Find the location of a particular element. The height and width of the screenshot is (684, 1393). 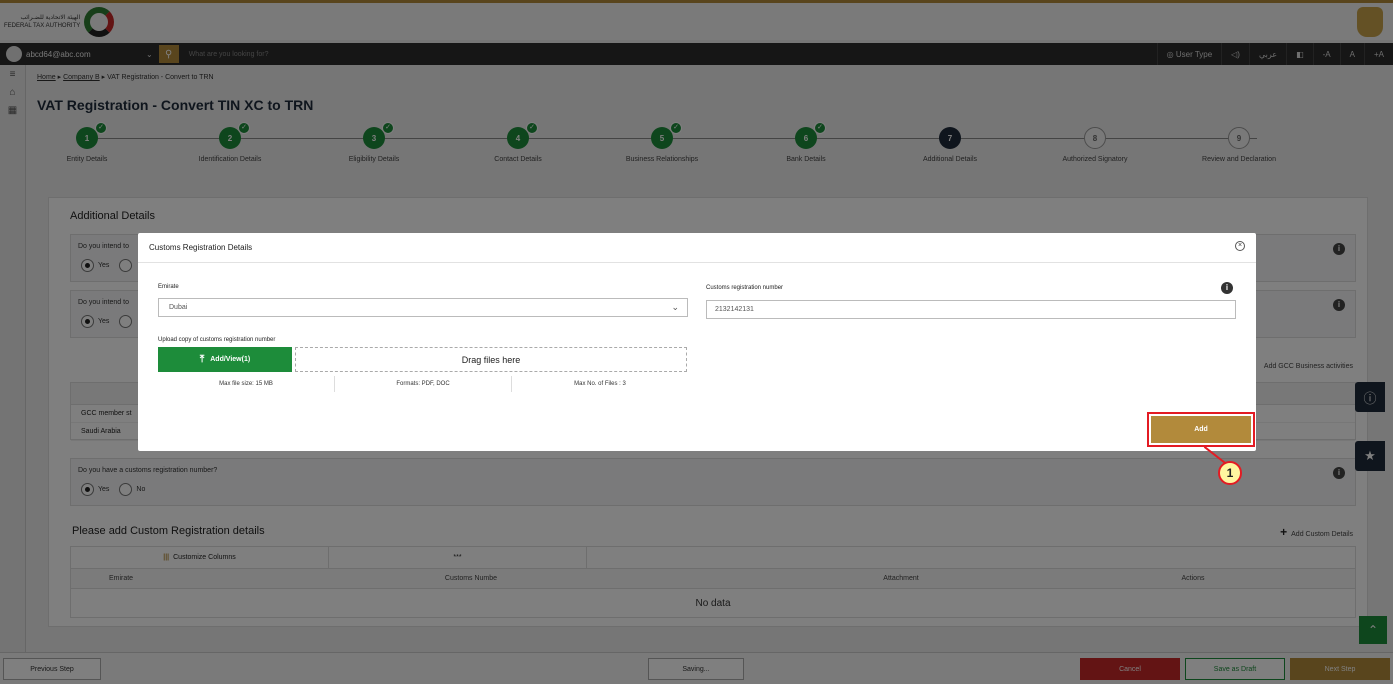

customs-number-label: Customs registration number is located at coordinates (745, 288).